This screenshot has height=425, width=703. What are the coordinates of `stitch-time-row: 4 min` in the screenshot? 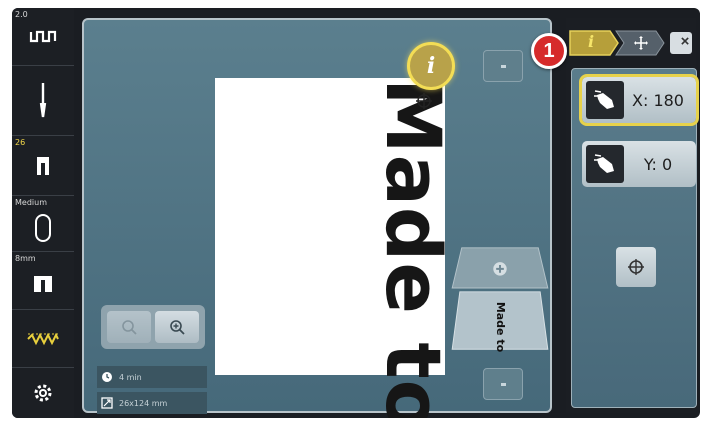 It's located at (152, 377).